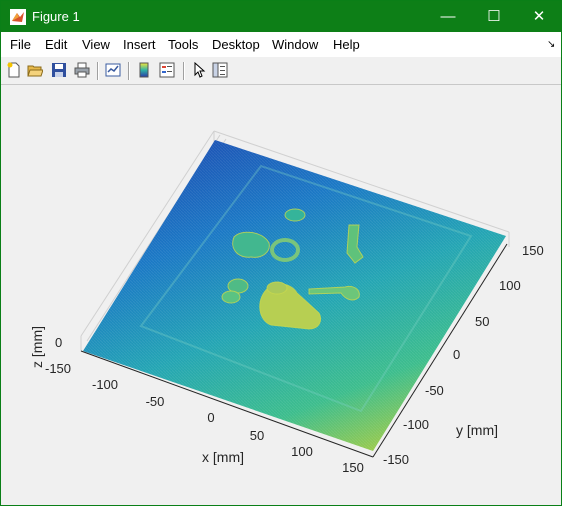  What do you see at coordinates (82, 70) in the screenshot?
I see `print-icon` at bounding box center [82, 70].